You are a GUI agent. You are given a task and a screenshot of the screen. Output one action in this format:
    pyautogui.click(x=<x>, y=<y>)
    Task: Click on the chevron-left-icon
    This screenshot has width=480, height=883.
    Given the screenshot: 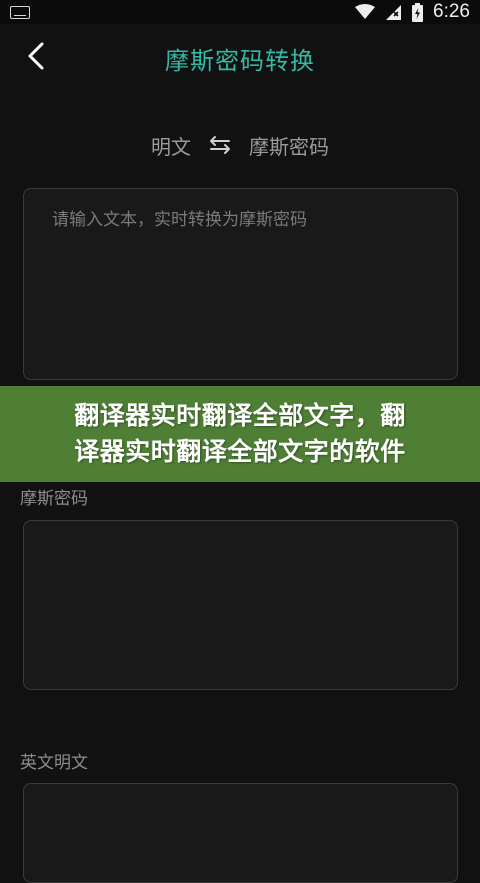 What is the action you would take?
    pyautogui.click(x=36, y=56)
    